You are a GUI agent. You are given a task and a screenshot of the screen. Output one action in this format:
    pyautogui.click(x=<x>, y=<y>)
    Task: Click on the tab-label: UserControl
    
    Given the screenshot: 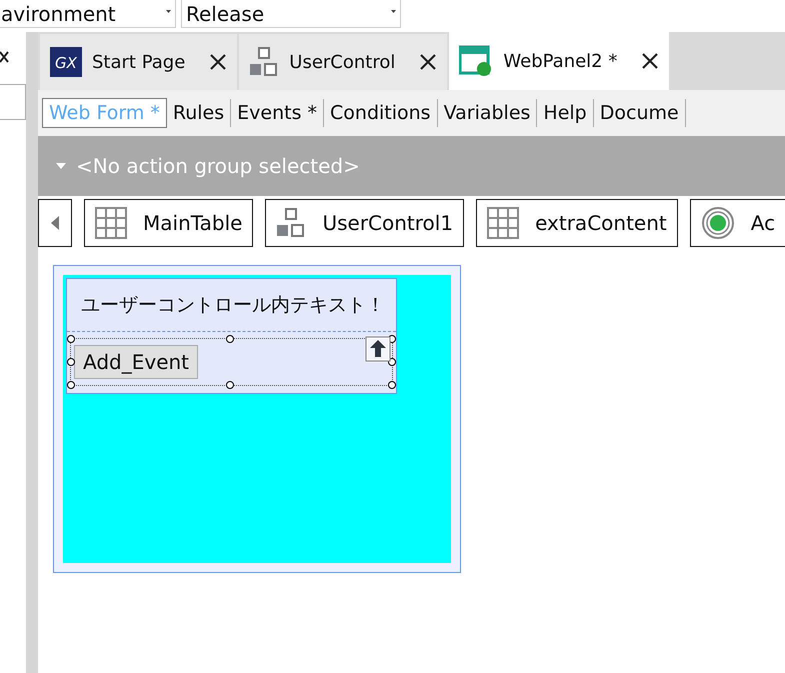 What is the action you would take?
    pyautogui.click(x=342, y=62)
    